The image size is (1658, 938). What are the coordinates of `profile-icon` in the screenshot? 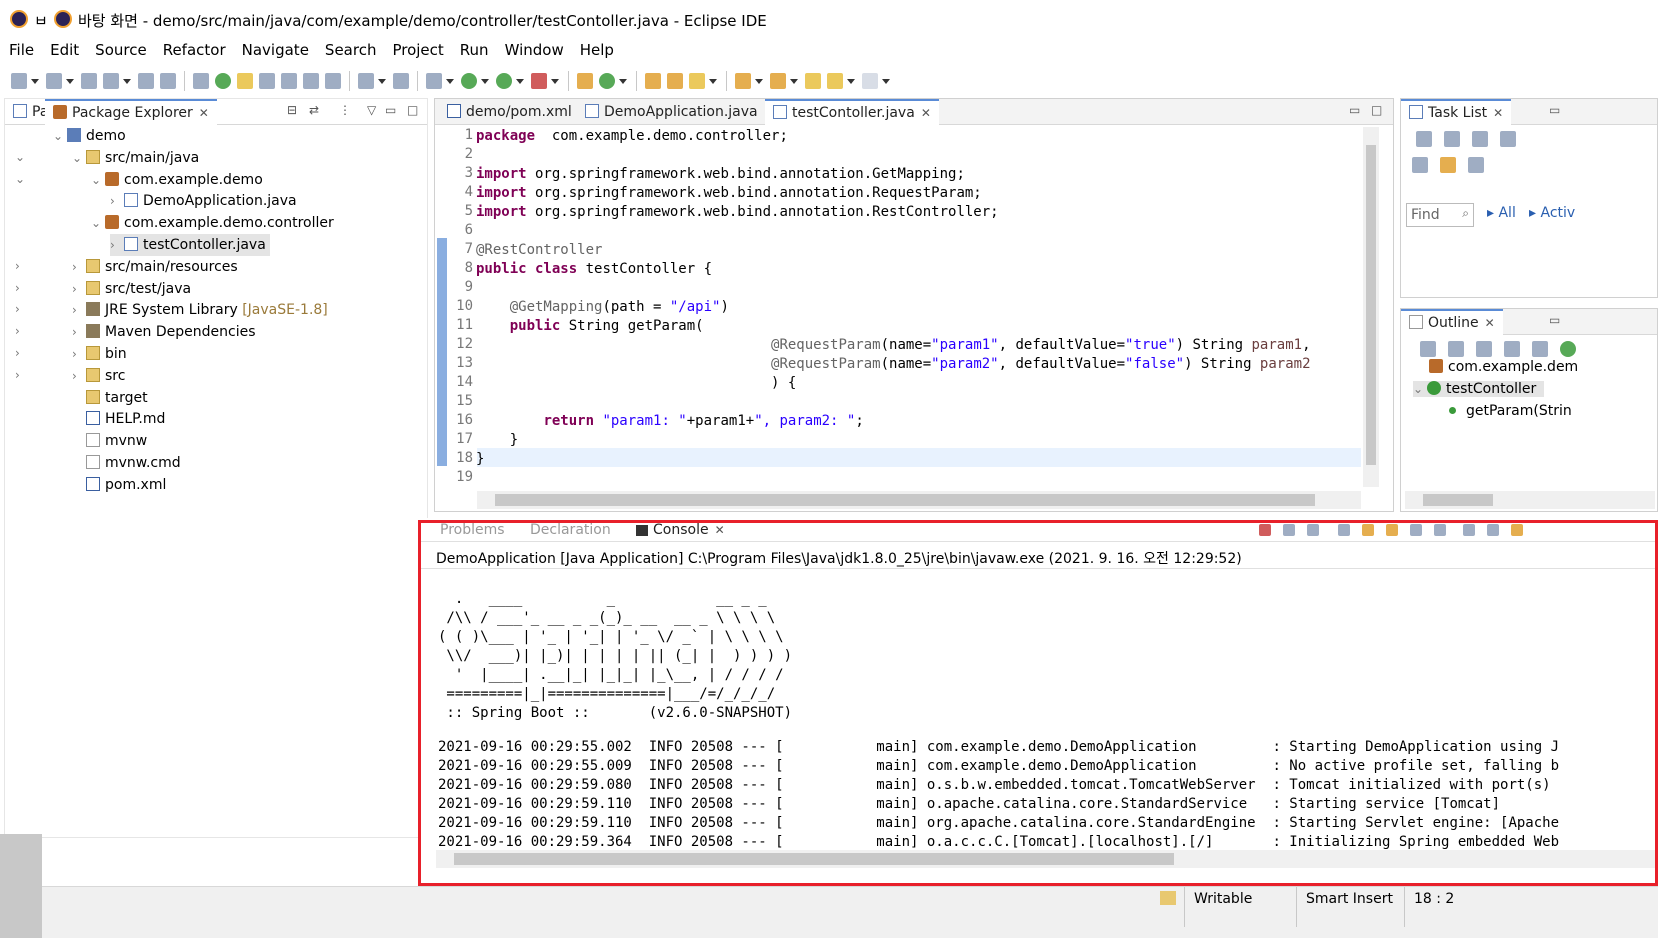 It's located at (366, 81).